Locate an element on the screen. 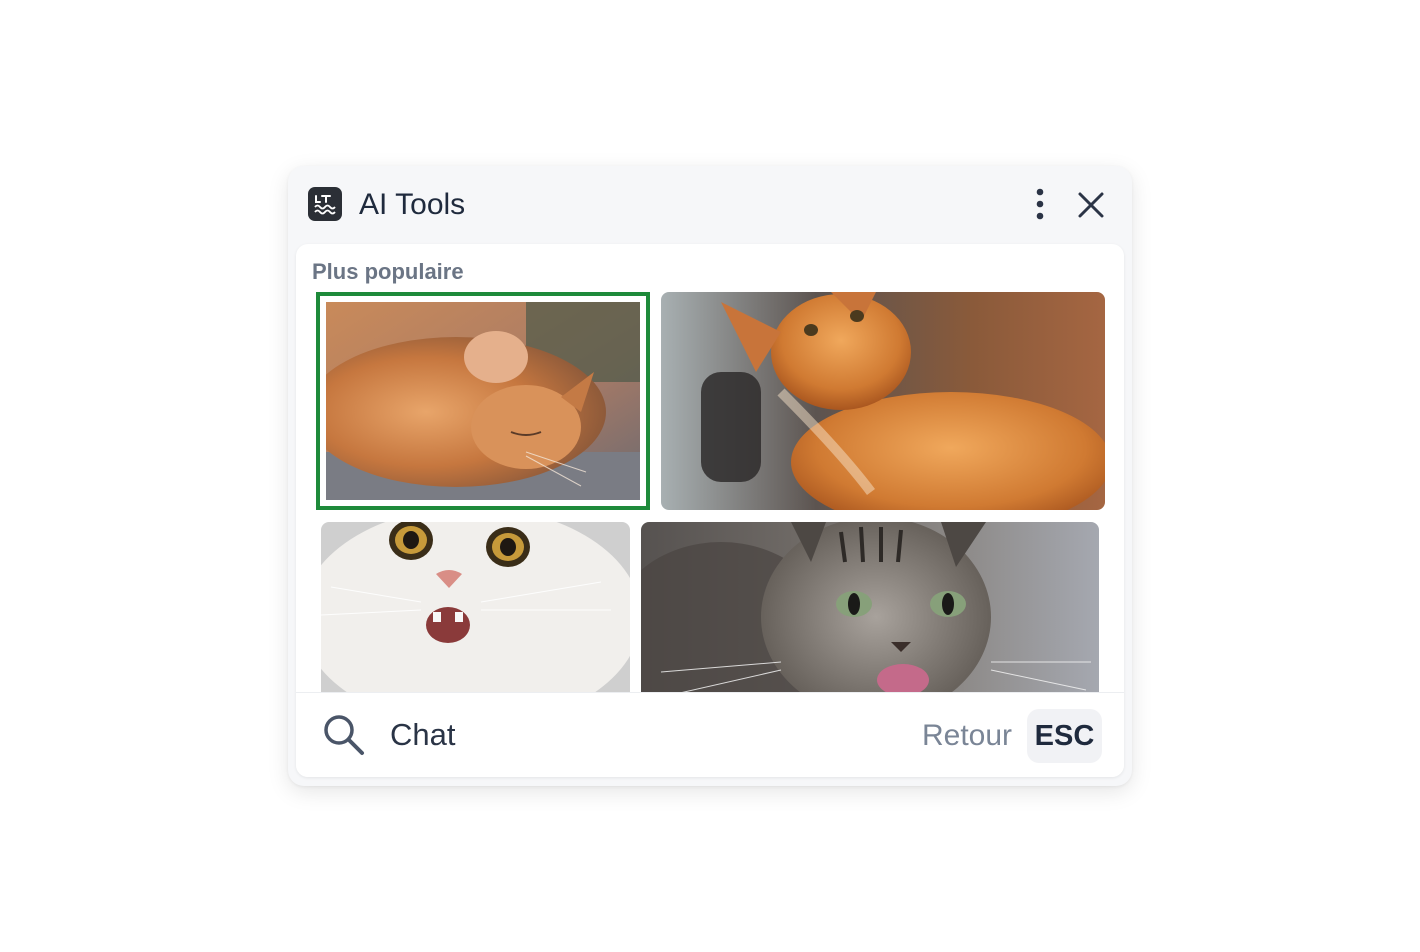  vertical-dots-icon is located at coordinates (1040, 204).